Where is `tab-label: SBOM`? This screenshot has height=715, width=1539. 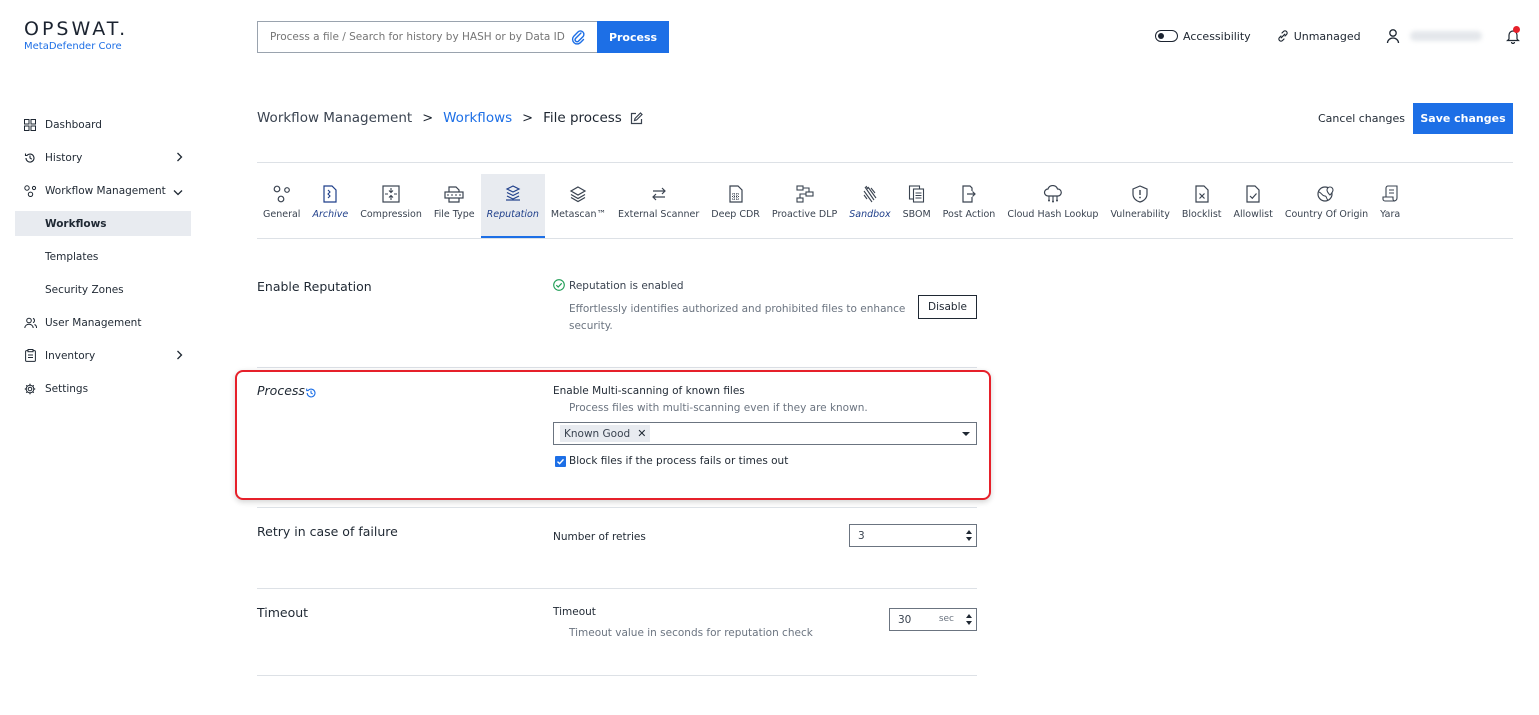
tab-label: SBOM is located at coordinates (916, 214).